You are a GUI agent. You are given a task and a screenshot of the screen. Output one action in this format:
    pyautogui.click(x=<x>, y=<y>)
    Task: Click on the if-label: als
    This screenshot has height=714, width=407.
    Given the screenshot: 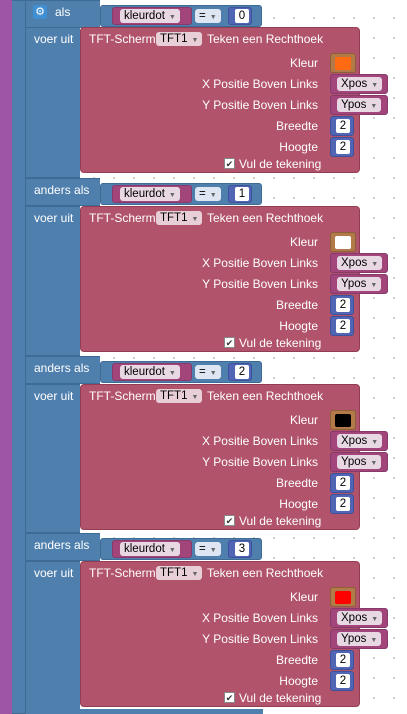 What is the action you would take?
    pyautogui.click(x=63, y=12)
    